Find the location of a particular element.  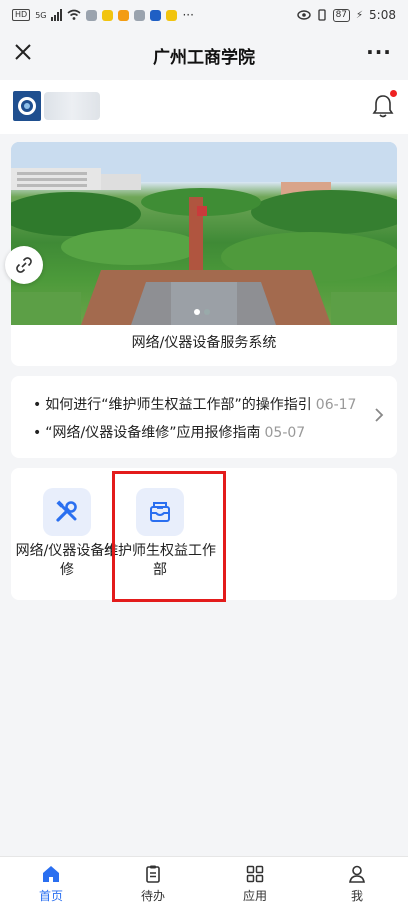

clipboard-icon is located at coordinates (153, 874).